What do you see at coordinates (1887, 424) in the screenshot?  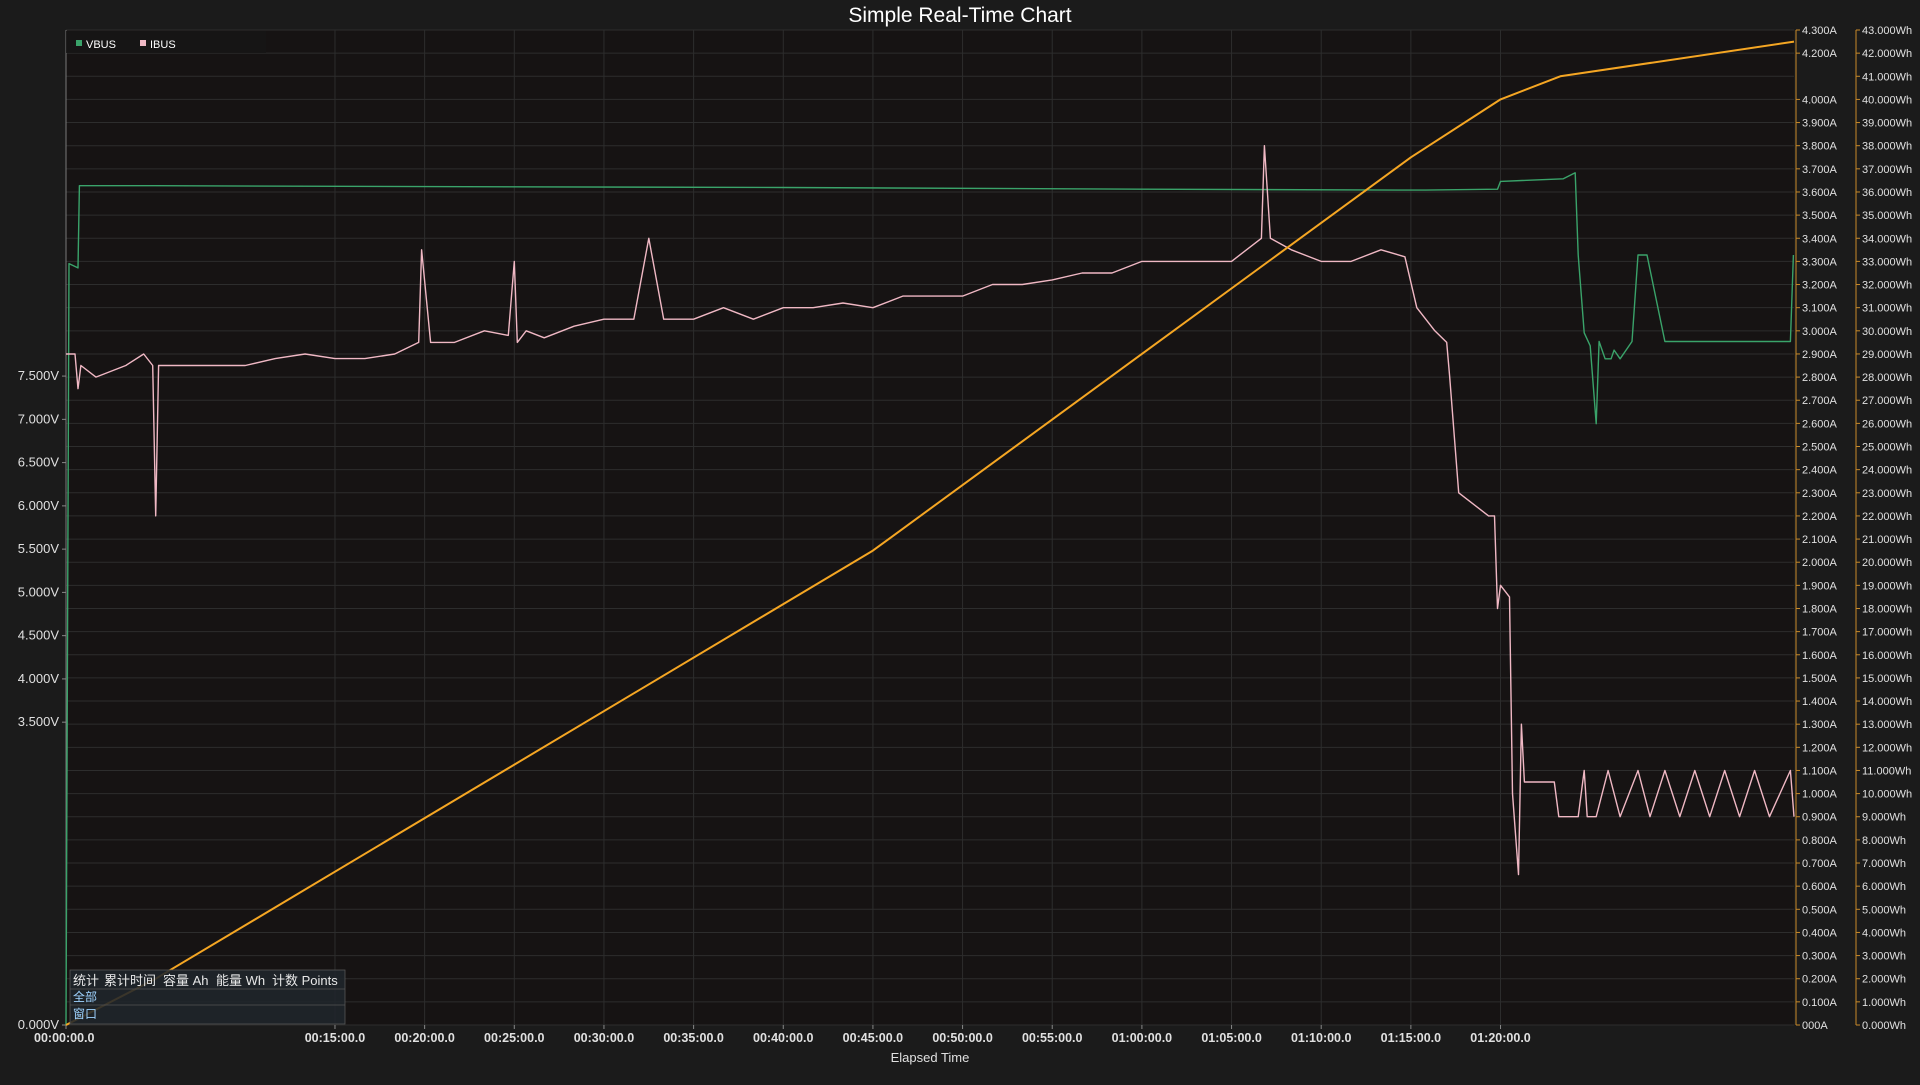 I see `right-energy-tick-label: 26.000Wh` at bounding box center [1887, 424].